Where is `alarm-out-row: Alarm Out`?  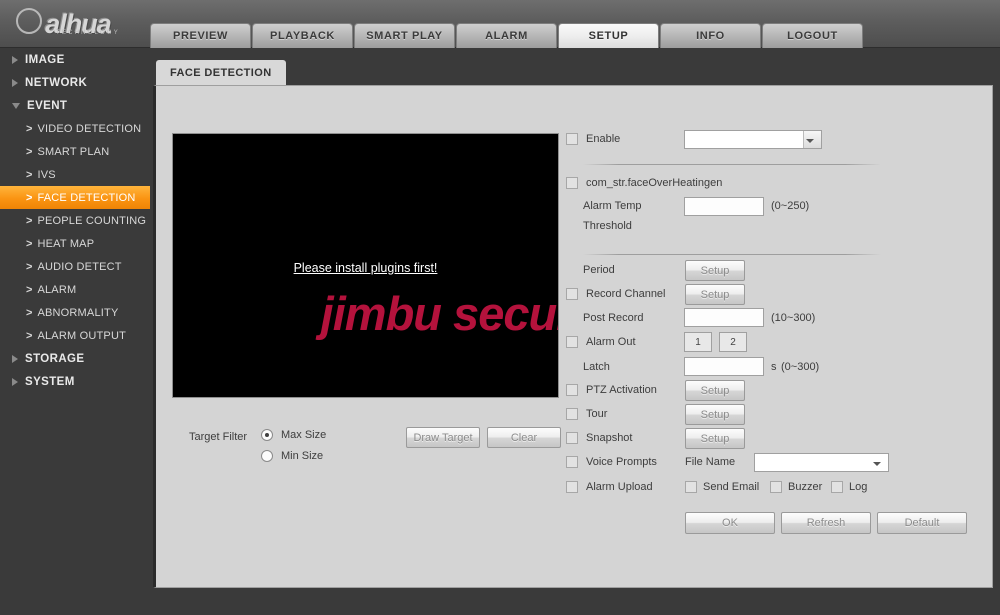 alarm-out-row: Alarm Out is located at coordinates (601, 342).